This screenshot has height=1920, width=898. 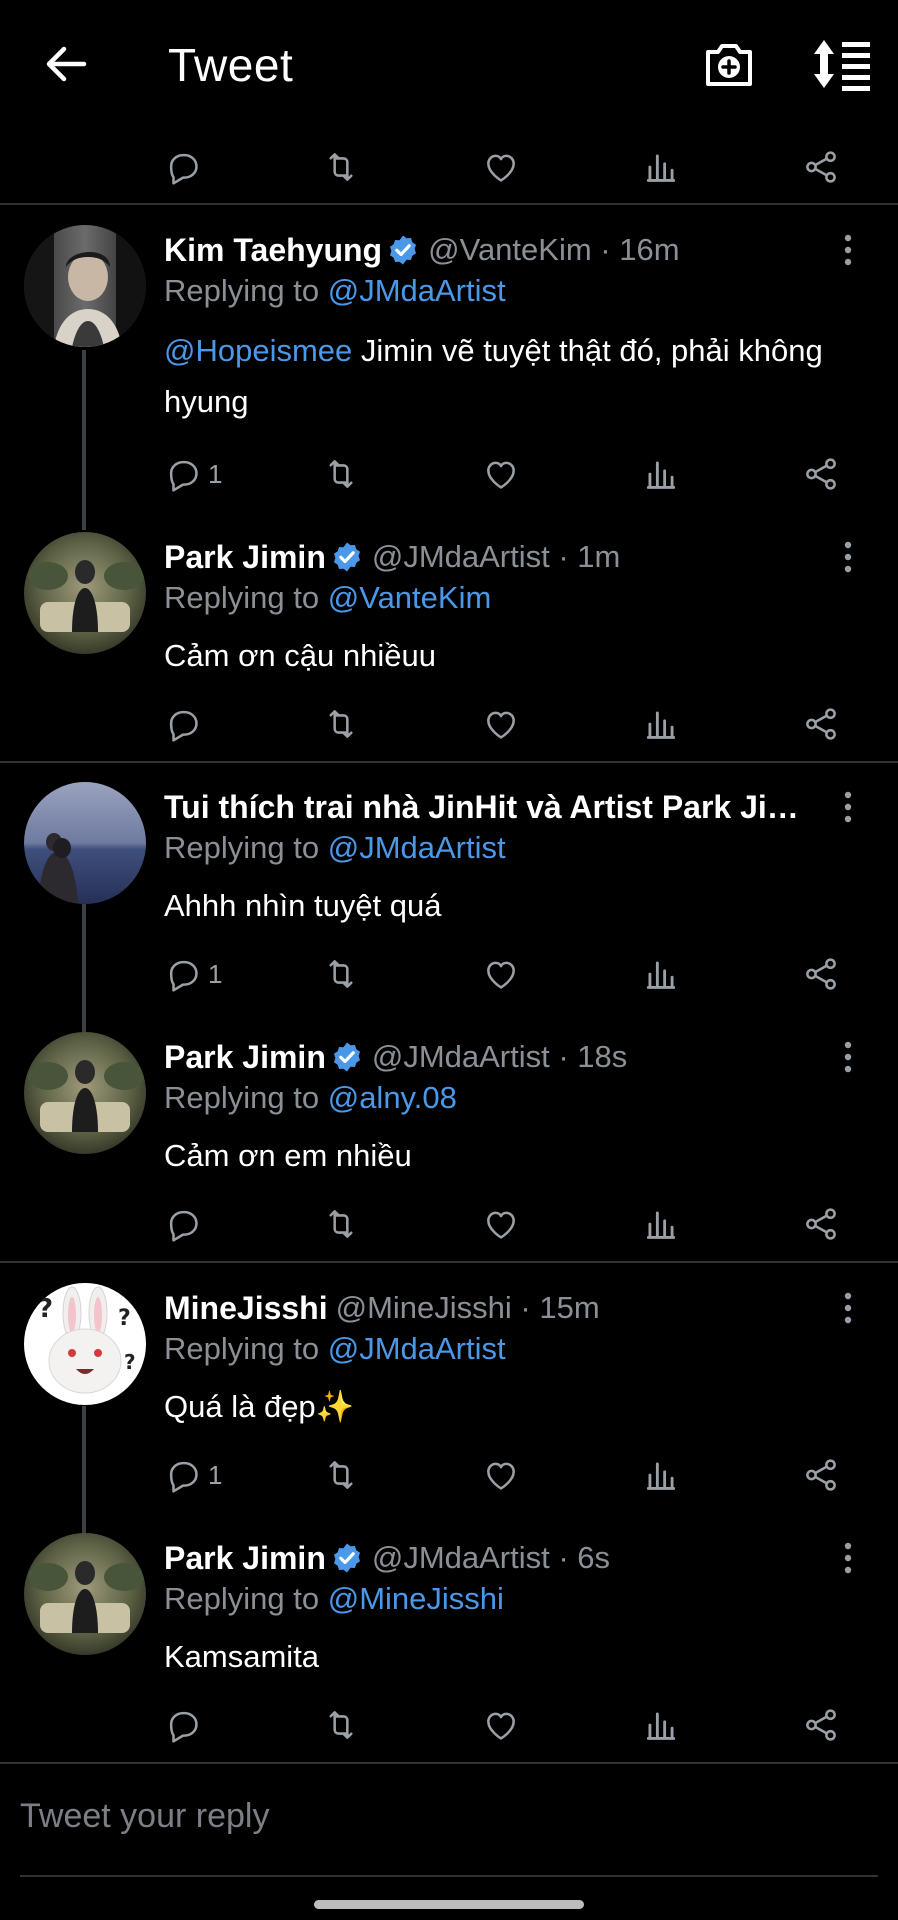 What do you see at coordinates (215, 1475) in the screenshot?
I see `reply-count: 1` at bounding box center [215, 1475].